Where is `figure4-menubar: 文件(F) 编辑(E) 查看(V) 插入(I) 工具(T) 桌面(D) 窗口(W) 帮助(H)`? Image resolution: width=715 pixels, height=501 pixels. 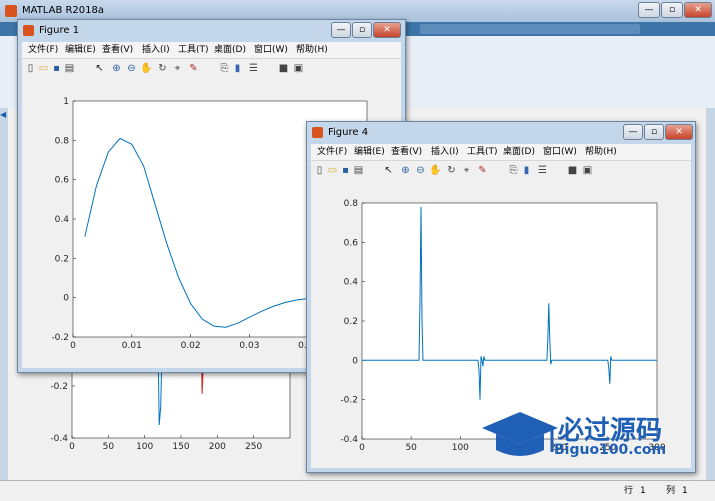 figure4-menubar: 文件(F) 编辑(E) 查看(V) 插入(I) 工具(T) 桌面(D) 窗口(W) 帮助(H) is located at coordinates (501, 152).